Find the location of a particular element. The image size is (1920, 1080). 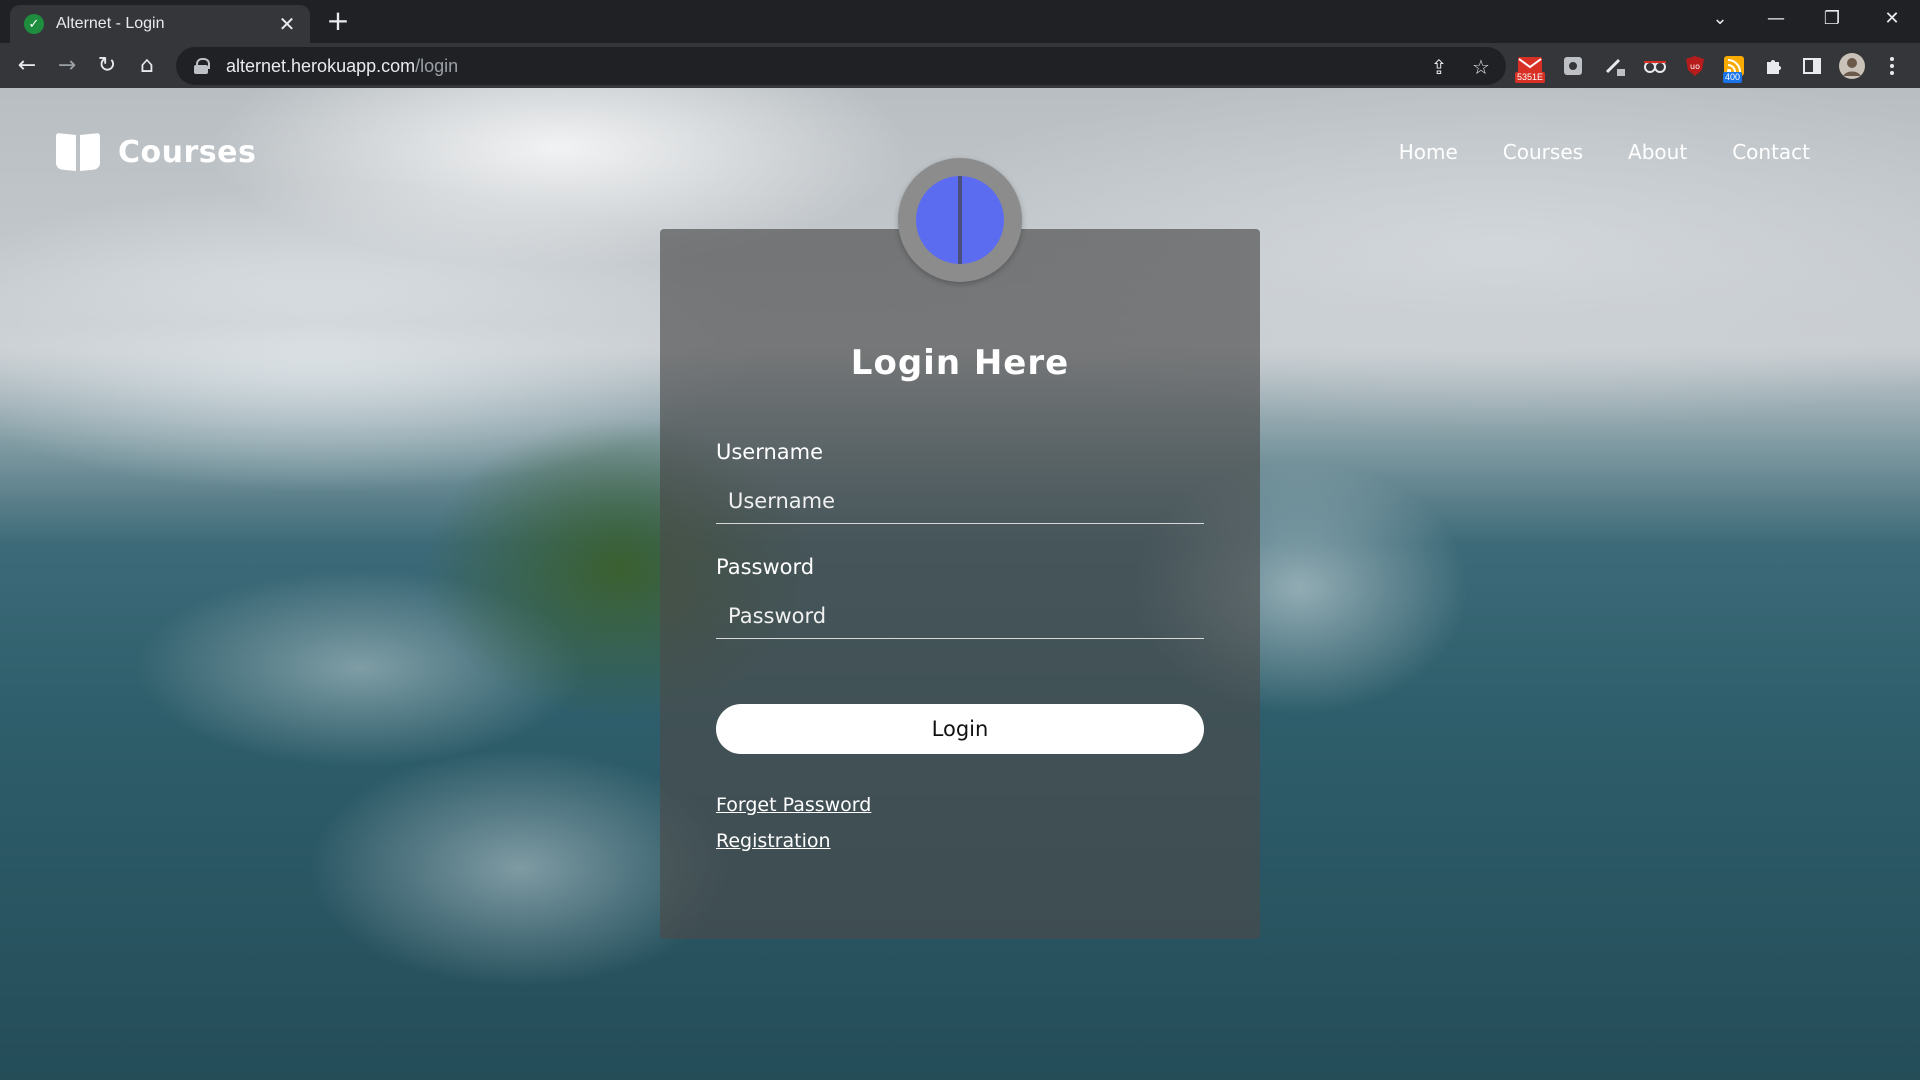

username-input is located at coordinates (960, 501).